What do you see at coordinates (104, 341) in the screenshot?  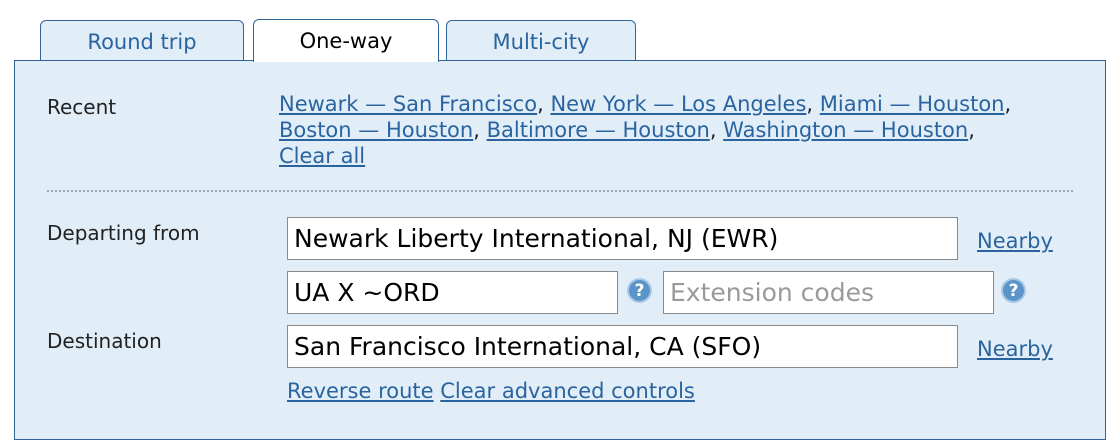 I see `destination-label: Destination` at bounding box center [104, 341].